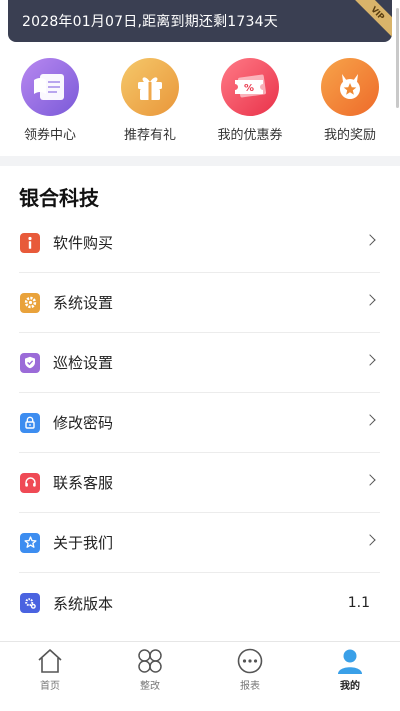 Image resolution: width=400 pixels, height=711 pixels. Describe the element at coordinates (199, 363) in the screenshot. I see `menu-item-inspection-settings: 巡检设置` at that location.